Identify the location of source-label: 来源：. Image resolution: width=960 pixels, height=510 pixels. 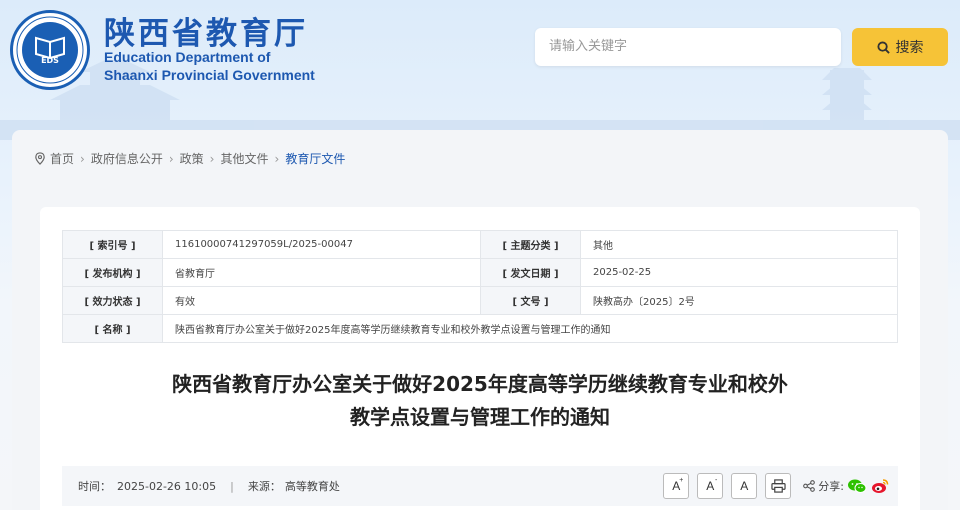
(264, 486).